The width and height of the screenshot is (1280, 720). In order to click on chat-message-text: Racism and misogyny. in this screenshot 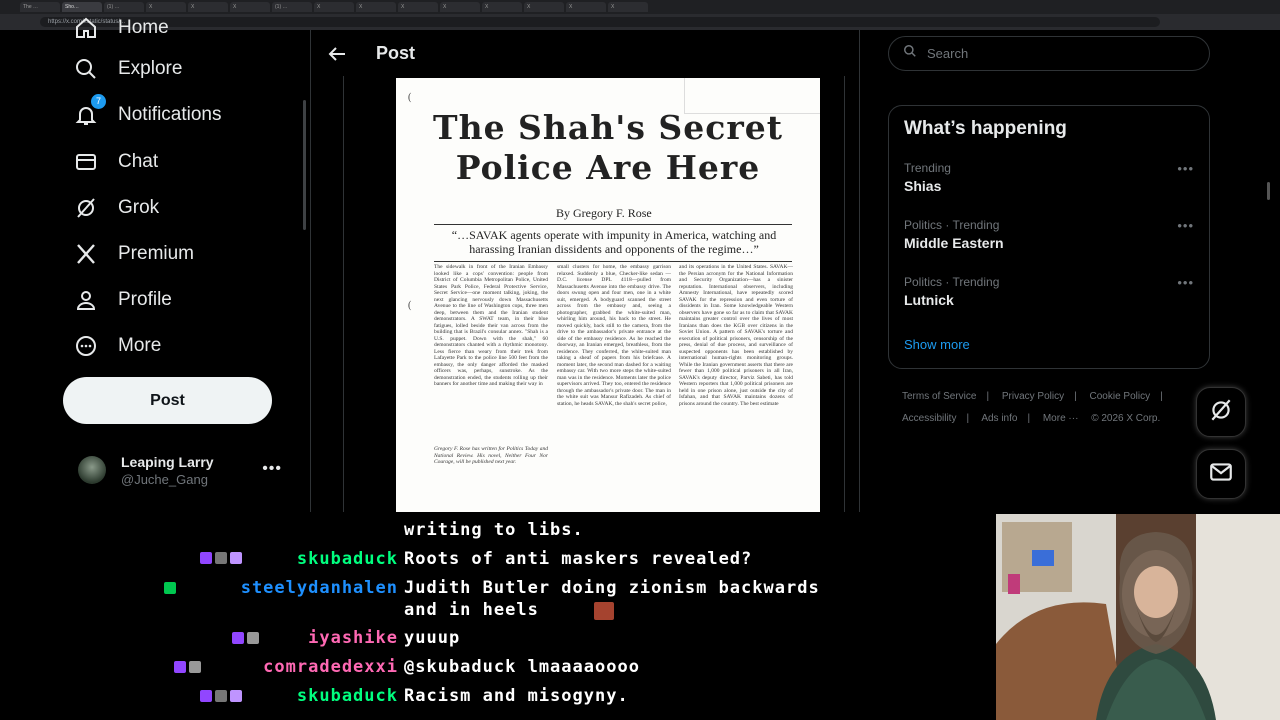, I will do `click(516, 696)`.